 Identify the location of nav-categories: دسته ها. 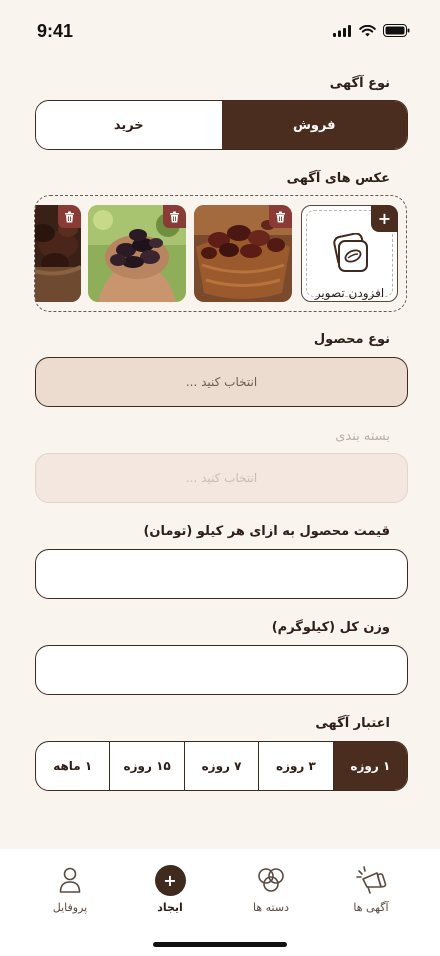
(271, 888).